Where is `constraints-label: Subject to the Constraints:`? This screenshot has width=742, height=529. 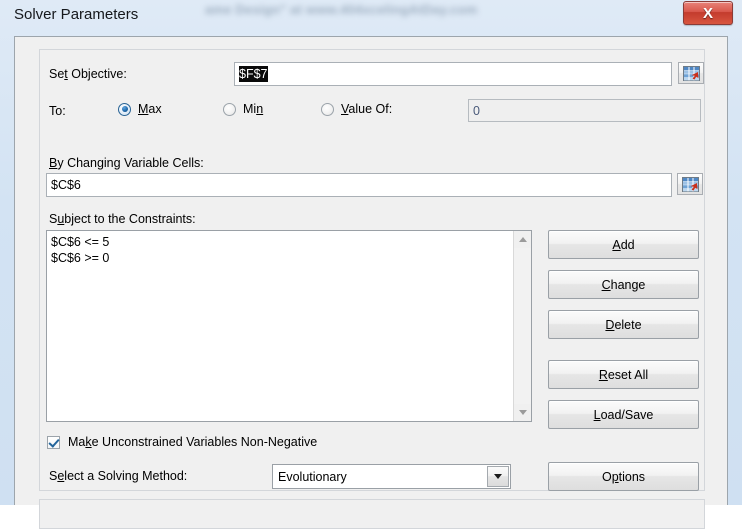
constraints-label: Subject to the Constraints: is located at coordinates (122, 219).